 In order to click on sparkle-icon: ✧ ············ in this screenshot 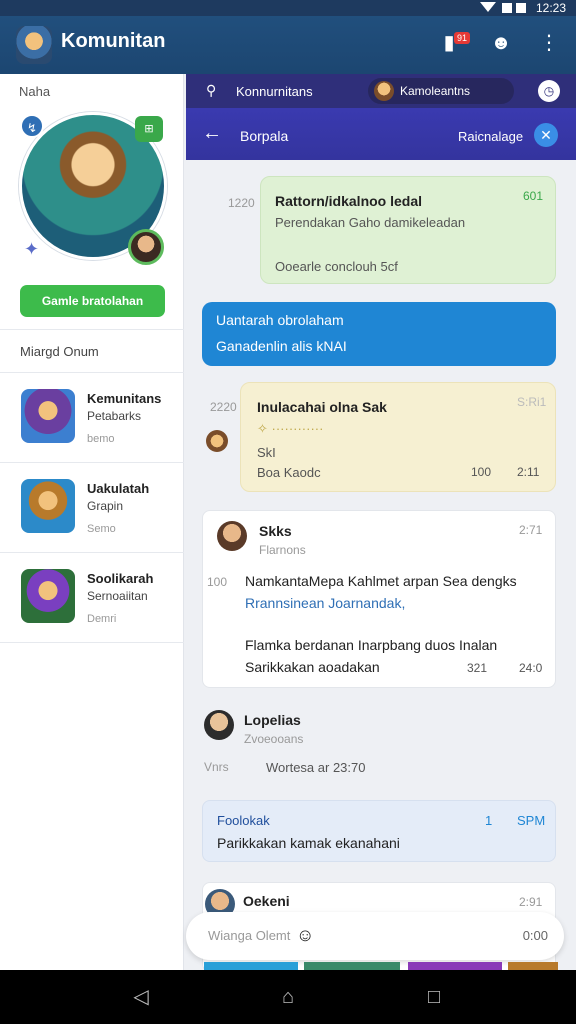, I will do `click(290, 428)`.